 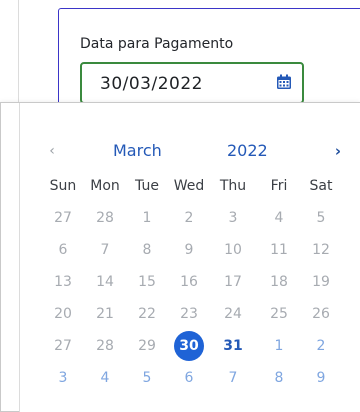 I want to click on calendar-day: 22, so click(x=147, y=314).